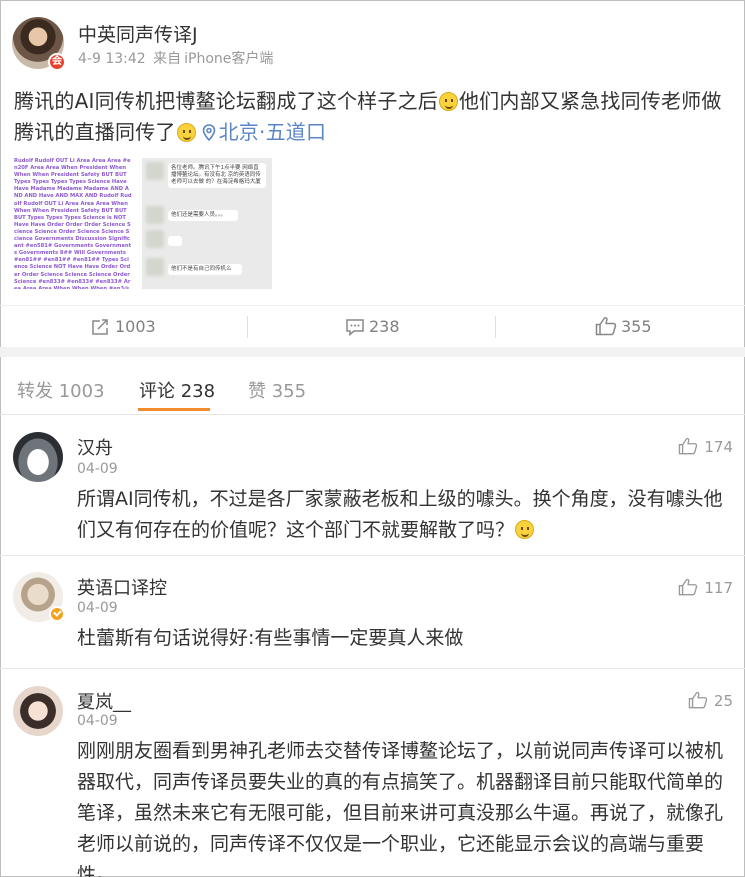  What do you see at coordinates (384, 326) in the screenshot?
I see `comment-count: 238` at bounding box center [384, 326].